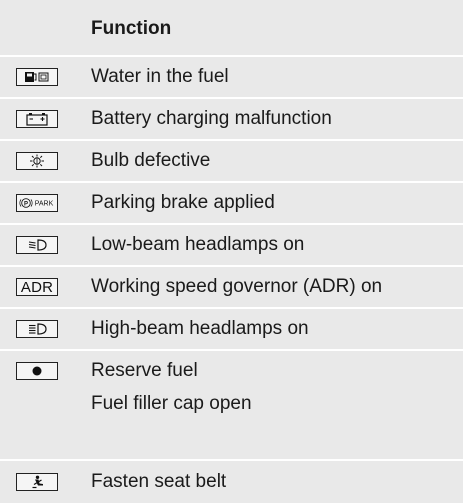 The image size is (463, 503). I want to click on function-text: Low-beam headlamps on, so click(198, 244).